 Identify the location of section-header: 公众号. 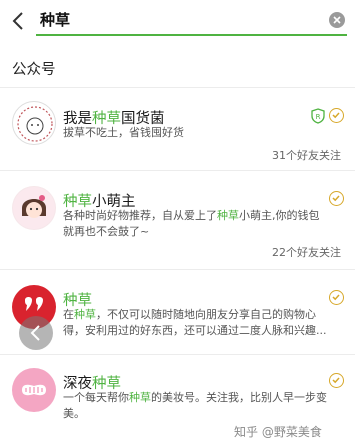
(177, 65).